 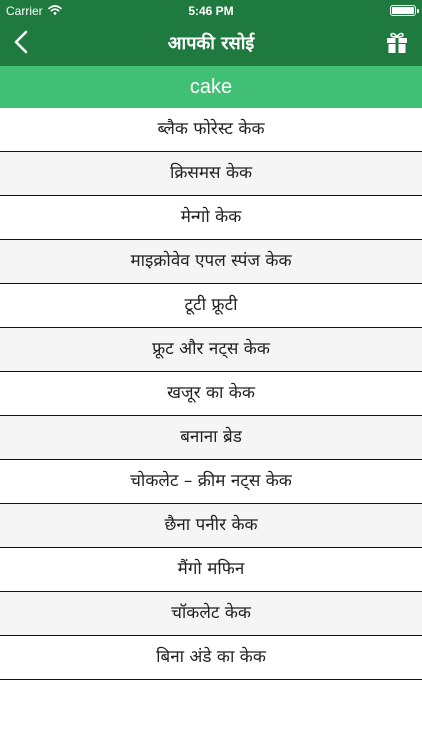 What do you see at coordinates (211, 570) in the screenshot?
I see `recipe-list-item: मैंगो मफिन` at bounding box center [211, 570].